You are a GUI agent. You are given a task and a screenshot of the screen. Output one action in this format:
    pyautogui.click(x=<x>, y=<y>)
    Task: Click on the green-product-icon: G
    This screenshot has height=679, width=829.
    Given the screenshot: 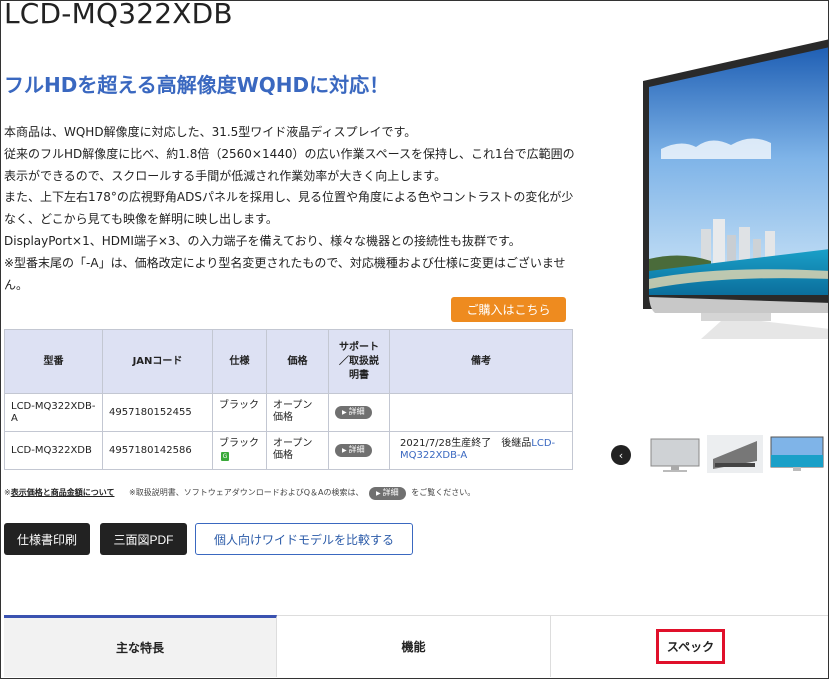 What is the action you would take?
    pyautogui.click(x=225, y=456)
    